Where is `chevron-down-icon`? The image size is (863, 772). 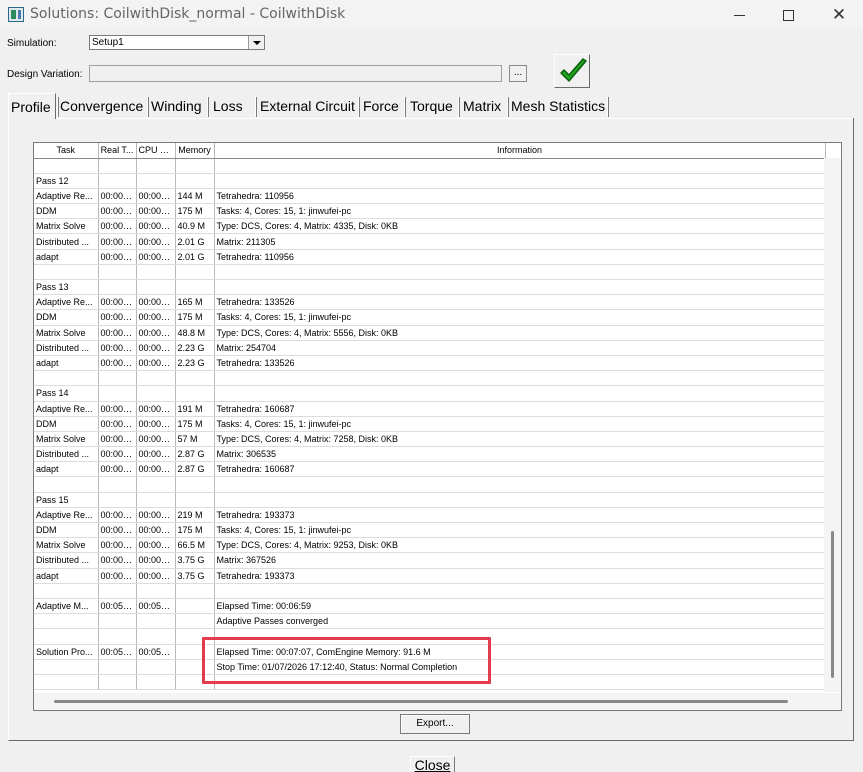 chevron-down-icon is located at coordinates (256, 42).